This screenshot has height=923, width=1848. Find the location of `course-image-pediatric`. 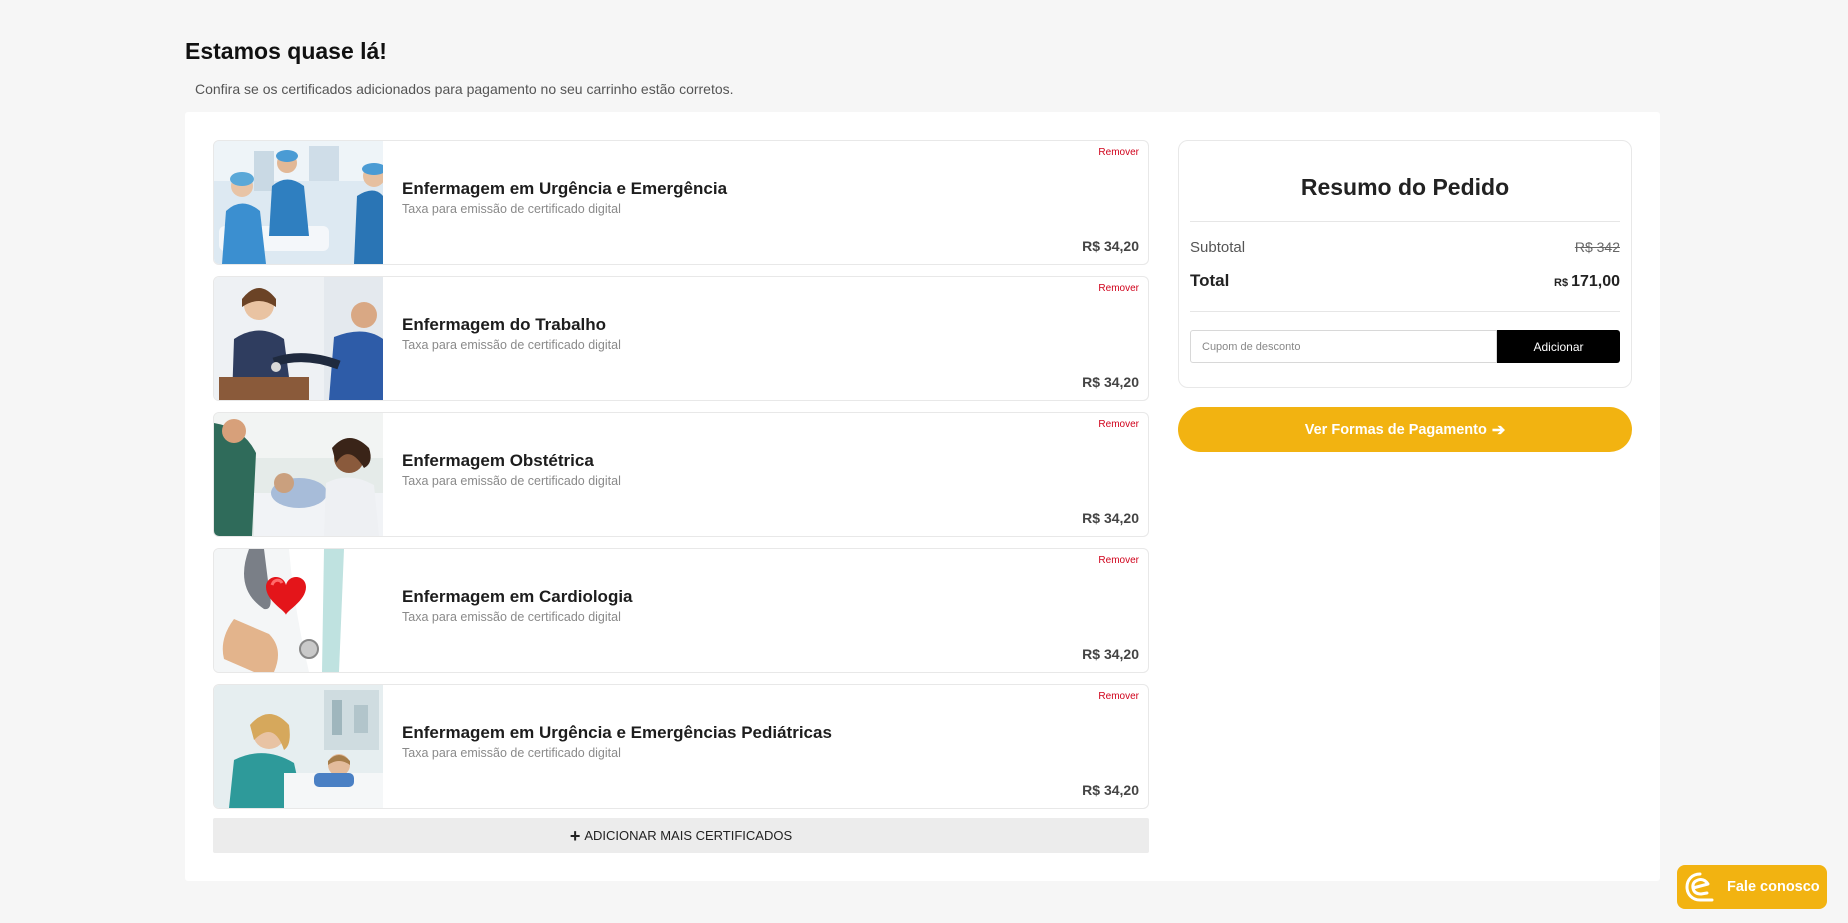

course-image-pediatric is located at coordinates (298, 746).